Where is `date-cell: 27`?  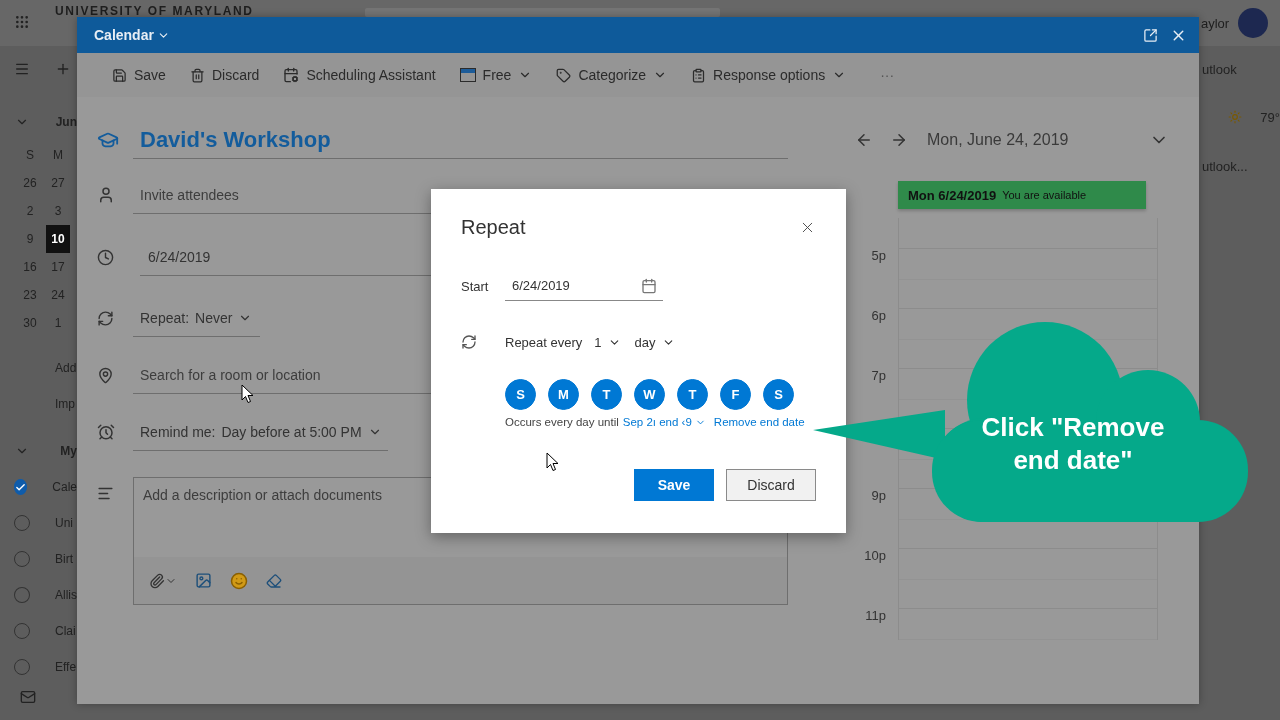
date-cell: 27 is located at coordinates (58, 183).